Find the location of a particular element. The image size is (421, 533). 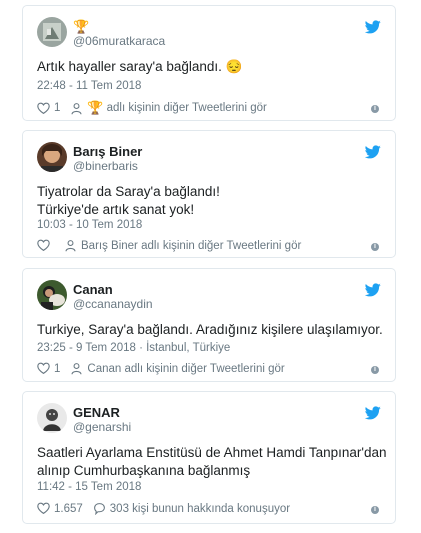

tweet-text: Artık hayaller saray'a bağlandı. 😔 is located at coordinates (210, 67).